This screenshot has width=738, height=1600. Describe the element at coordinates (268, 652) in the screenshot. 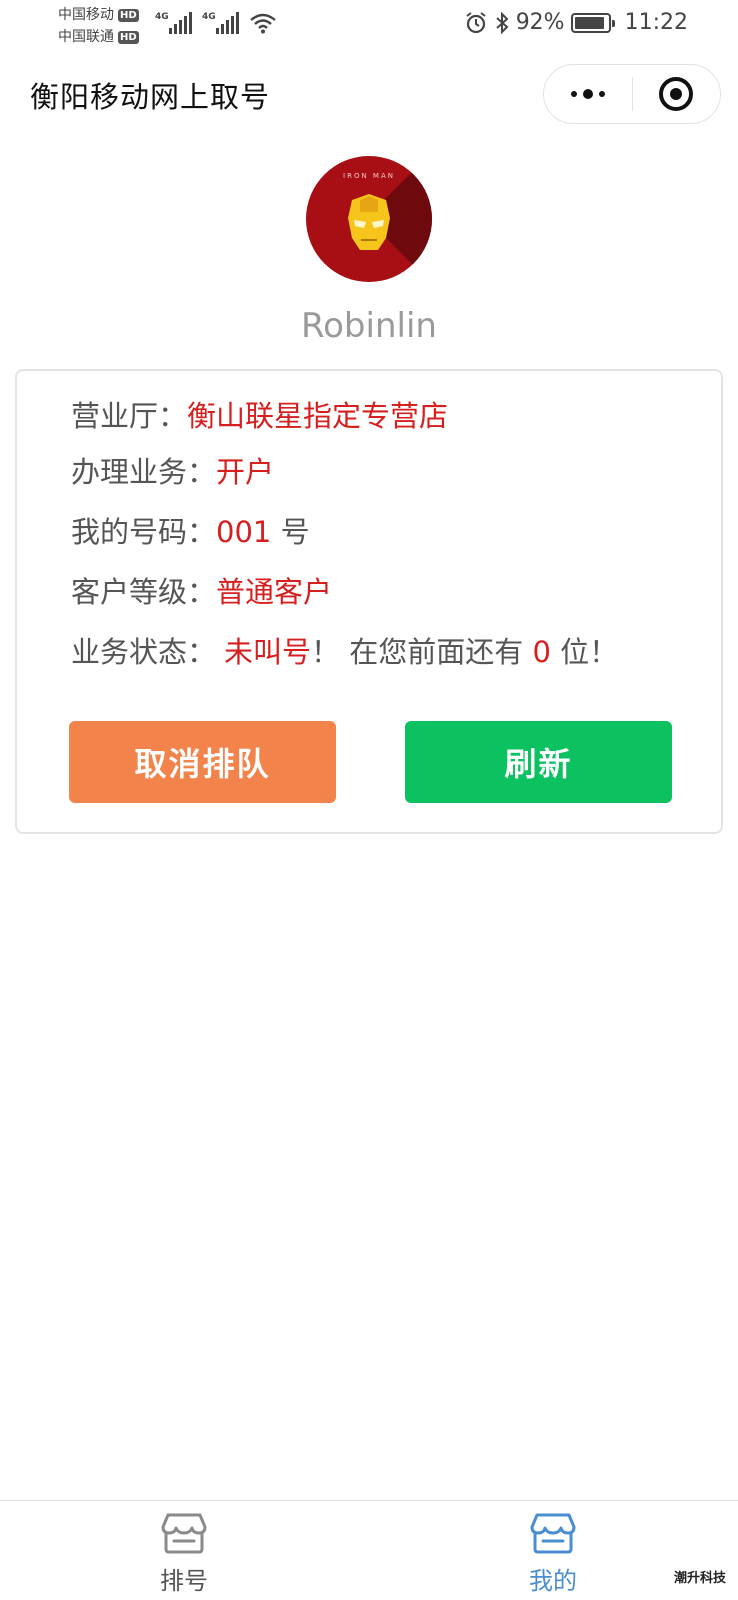

I see `status-value: 未叫号` at that location.